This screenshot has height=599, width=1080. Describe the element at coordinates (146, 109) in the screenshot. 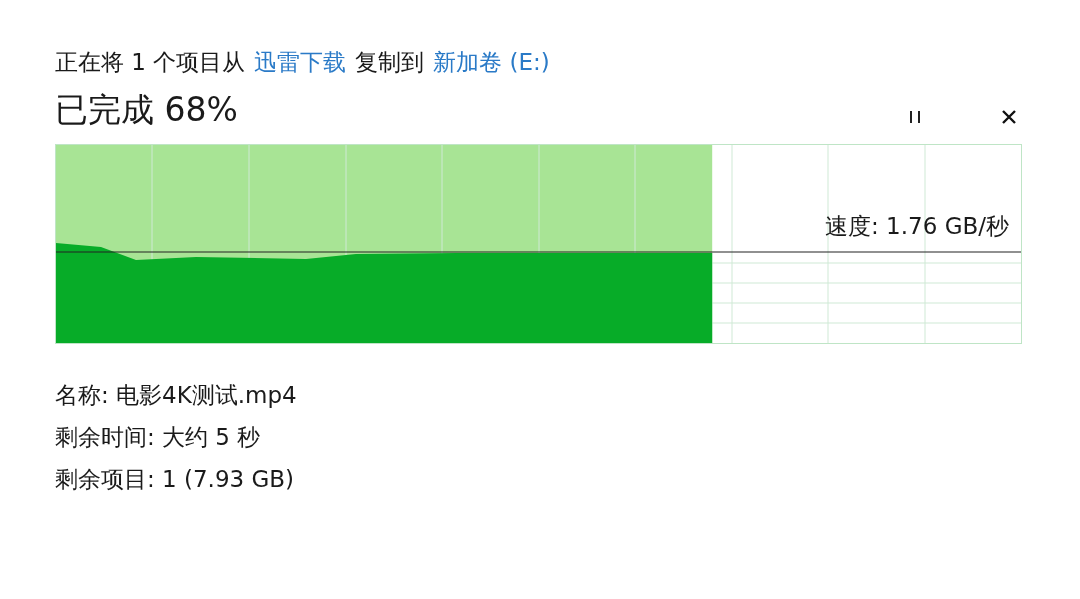

I see `progress-title: 已完成 68%` at that location.